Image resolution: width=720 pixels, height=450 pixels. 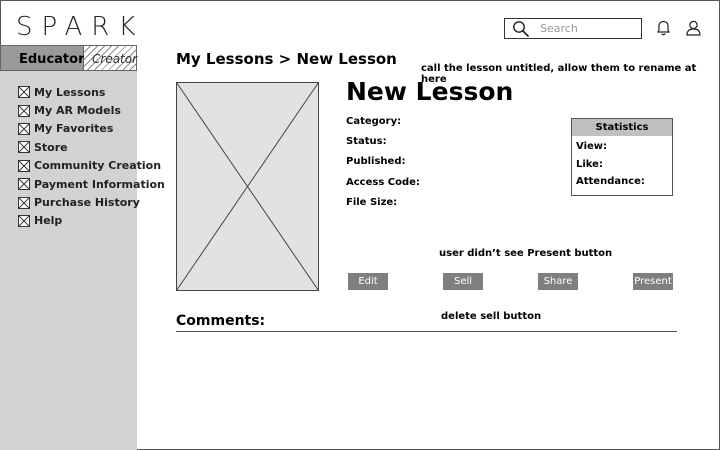 I want to click on sidebar-item-label: My Lessons, so click(x=70, y=92).